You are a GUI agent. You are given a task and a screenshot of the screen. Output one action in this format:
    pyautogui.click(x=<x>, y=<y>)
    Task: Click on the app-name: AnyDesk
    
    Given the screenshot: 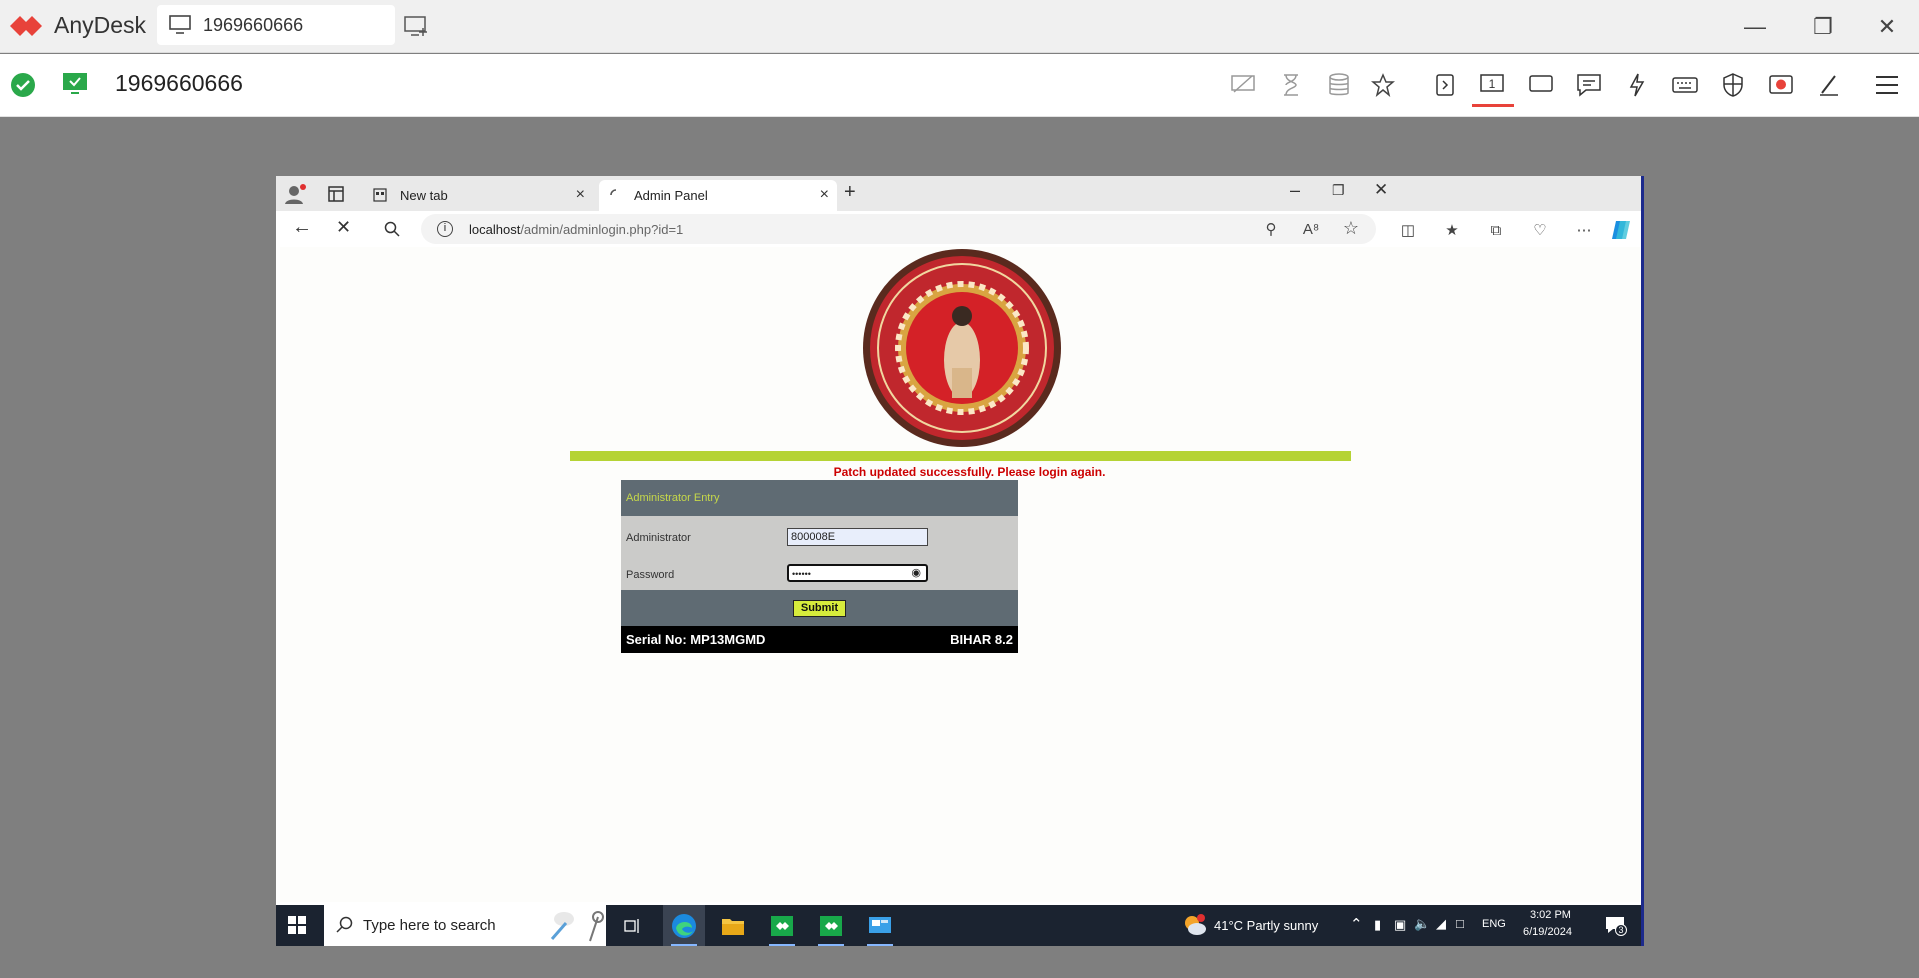 What is the action you would take?
    pyautogui.click(x=100, y=25)
    